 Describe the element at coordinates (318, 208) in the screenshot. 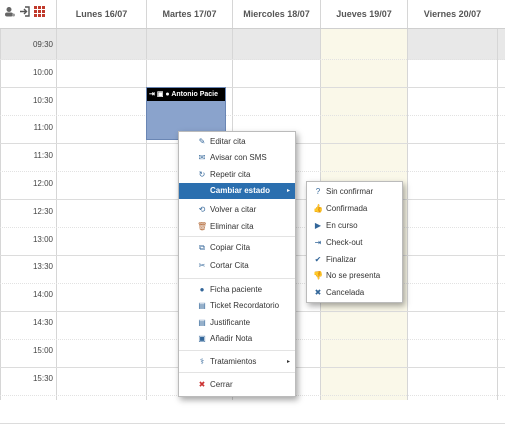

I see `thumbs-up-icon: 👍` at that location.